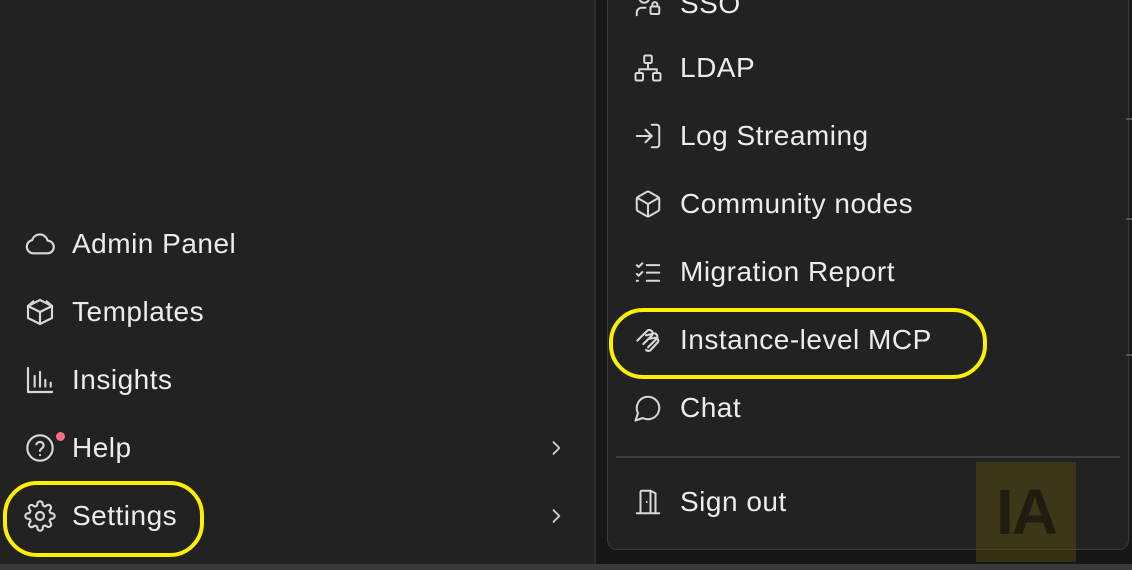  I want to click on menu-item-migration-report: Migration Report, so click(870, 272).